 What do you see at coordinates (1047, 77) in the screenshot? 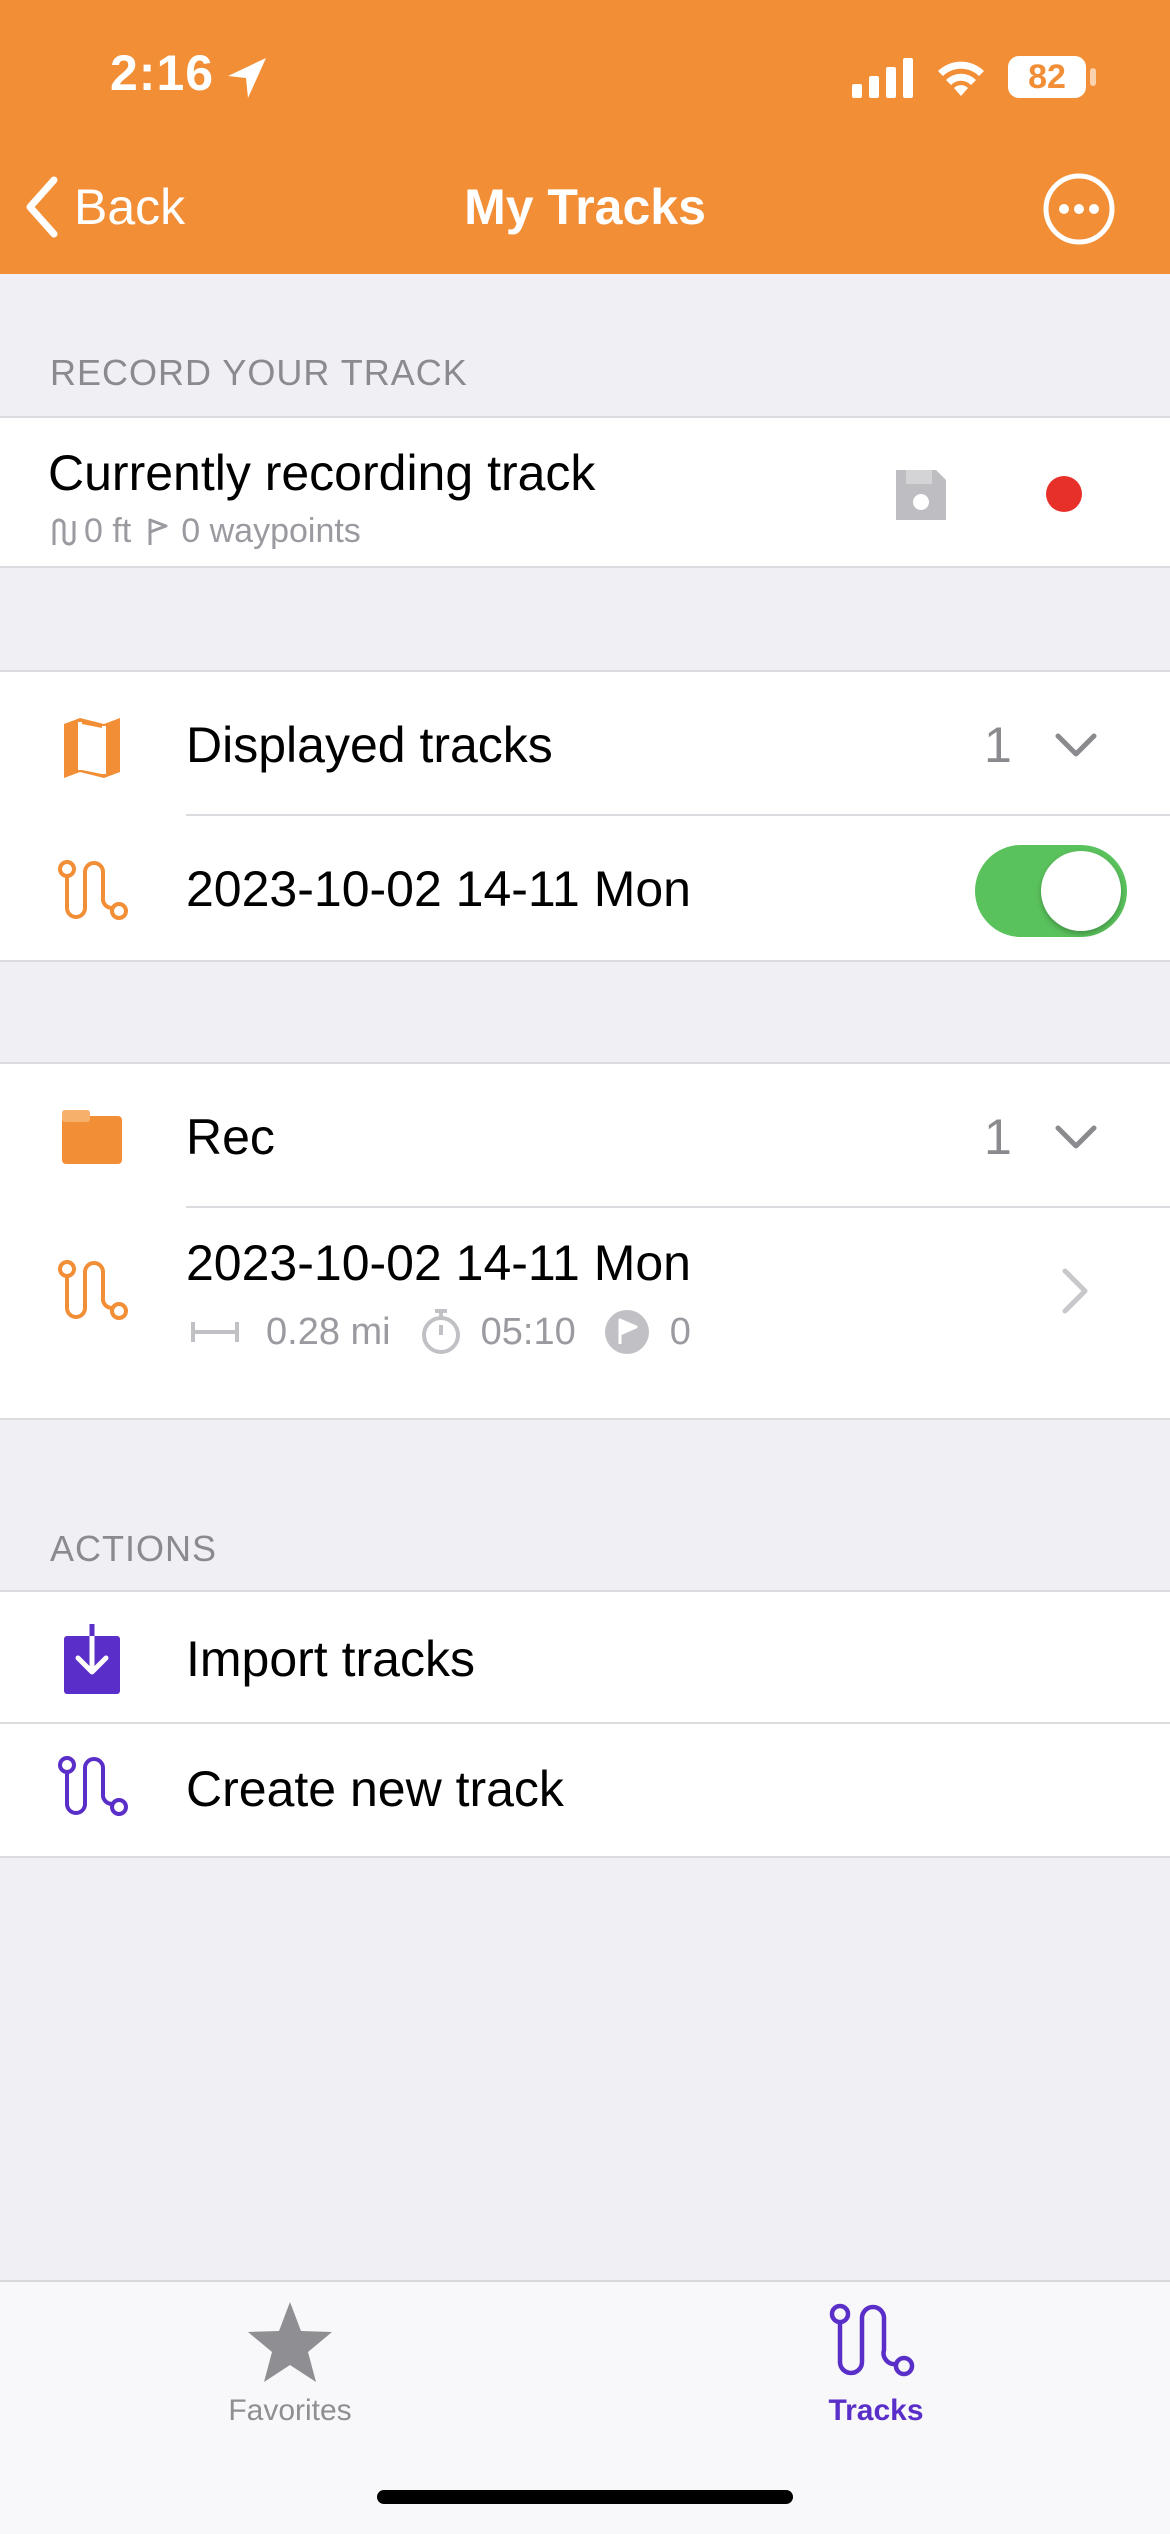
I see `battery-indicator: 82` at bounding box center [1047, 77].